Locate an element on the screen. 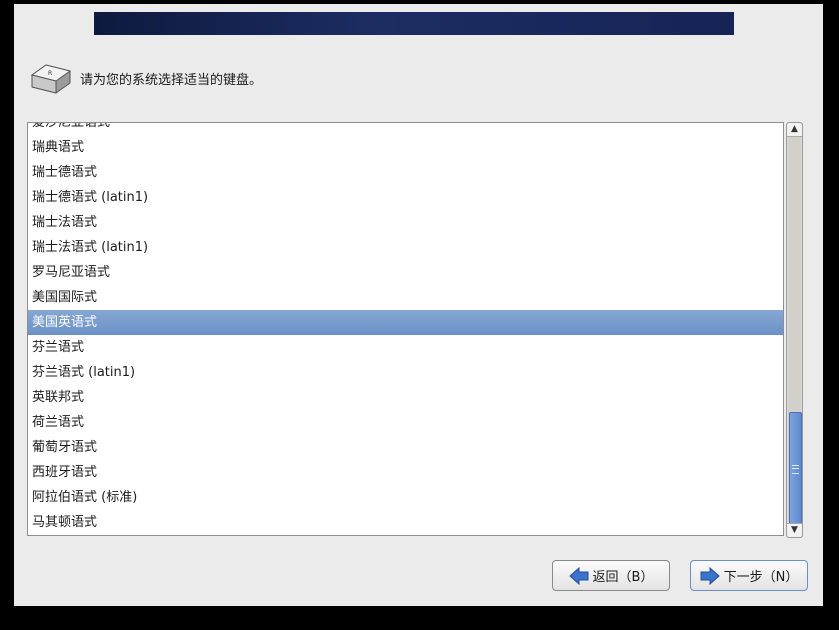 The width and height of the screenshot is (839, 630). list-item: 瑞士法语式 is located at coordinates (405, 222).